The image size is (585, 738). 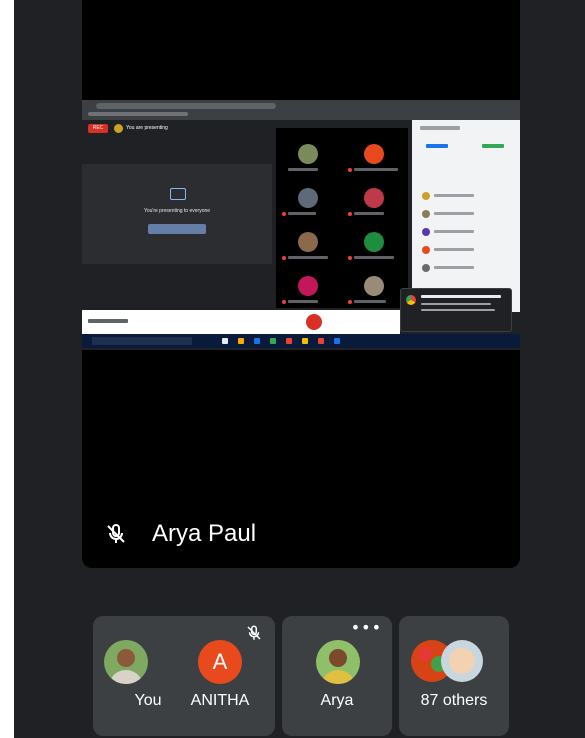 I want to click on meet-control-bar, so click(x=241, y=322).